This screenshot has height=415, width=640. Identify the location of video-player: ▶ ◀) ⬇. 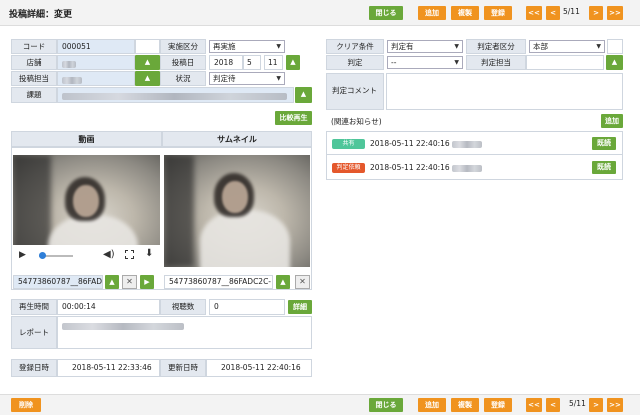
(86, 211).